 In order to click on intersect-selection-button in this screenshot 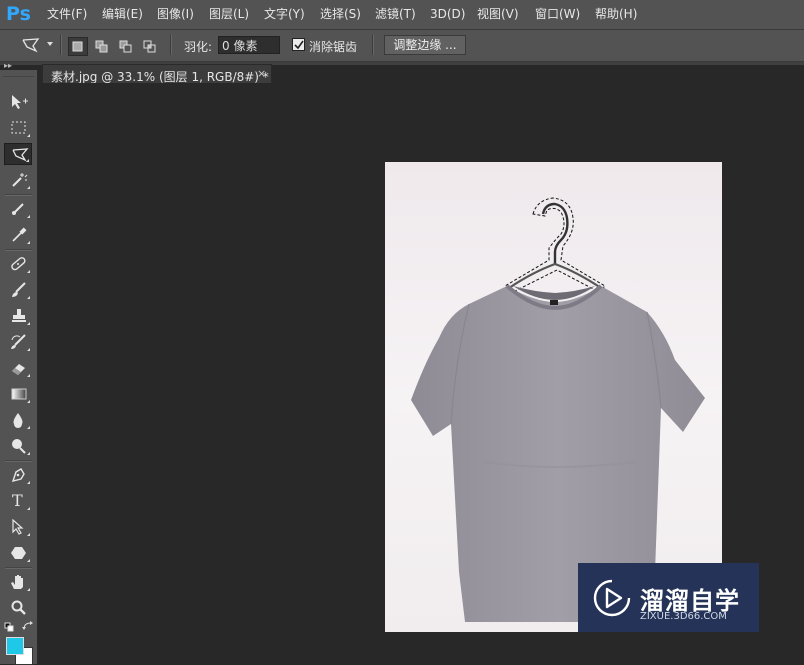, I will do `click(150, 46)`.